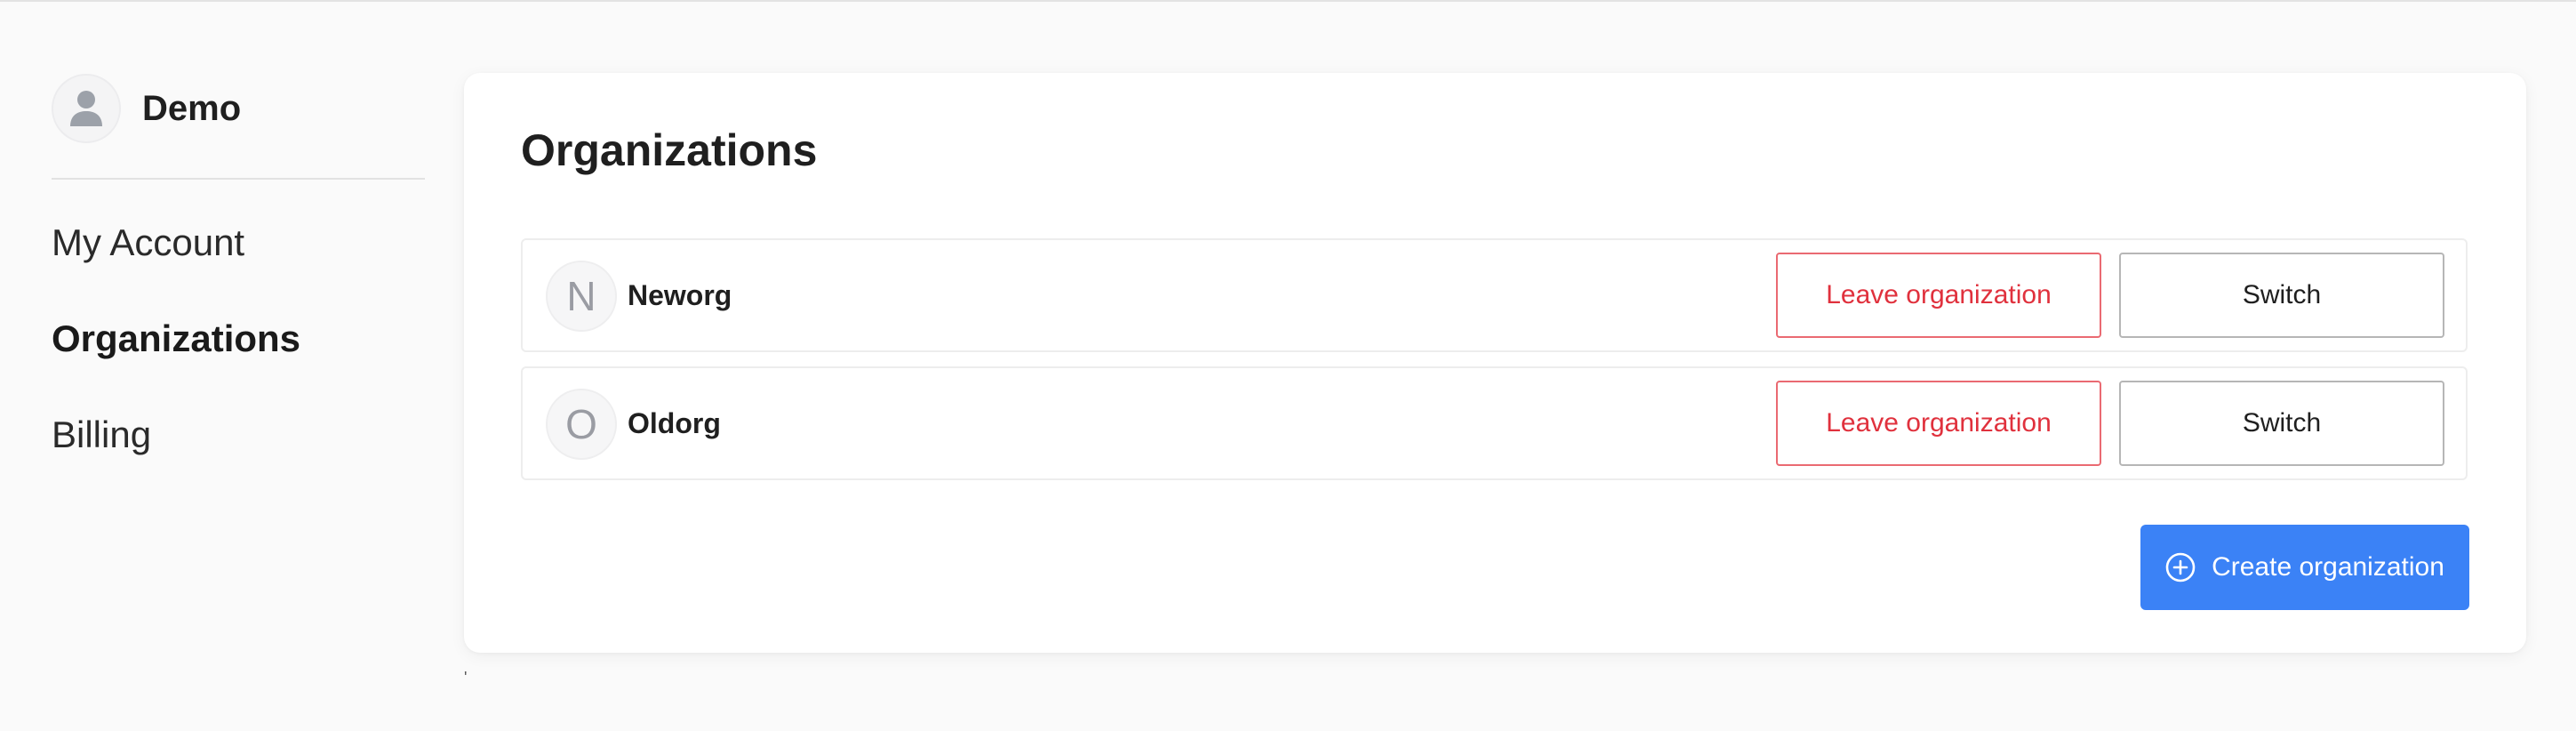  I want to click on profile-name: Demo, so click(192, 108).